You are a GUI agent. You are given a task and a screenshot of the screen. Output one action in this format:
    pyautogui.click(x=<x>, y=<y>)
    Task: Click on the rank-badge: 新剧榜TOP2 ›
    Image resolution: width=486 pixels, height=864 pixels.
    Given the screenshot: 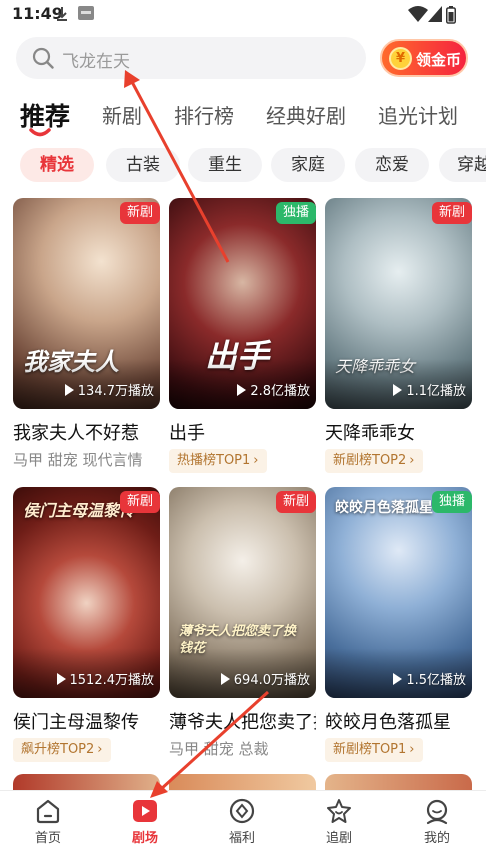 What is the action you would take?
    pyautogui.click(x=374, y=461)
    